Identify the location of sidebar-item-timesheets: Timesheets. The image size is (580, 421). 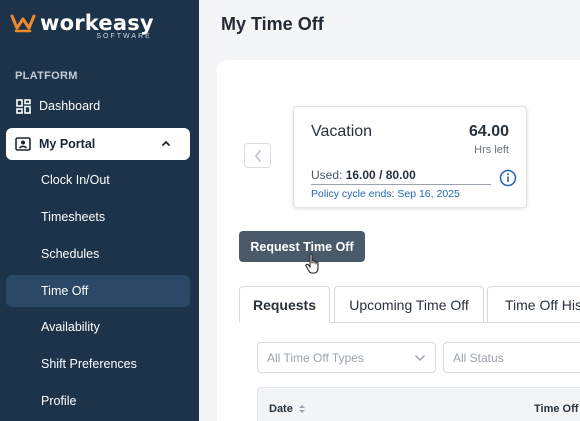
(98, 217).